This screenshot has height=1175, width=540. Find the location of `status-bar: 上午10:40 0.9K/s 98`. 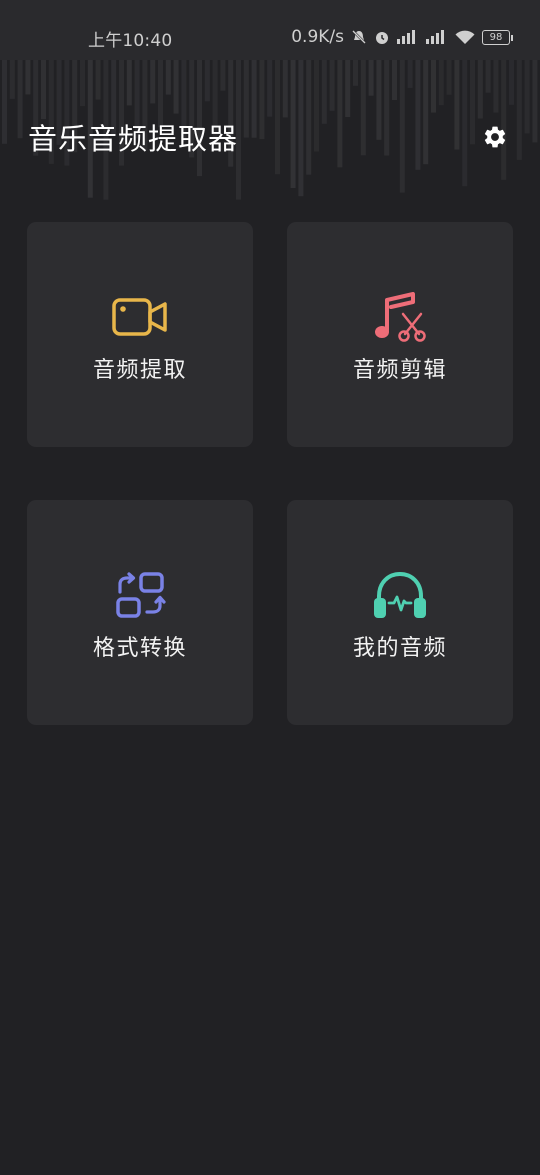

status-bar: 上午10:40 0.9K/s 98 is located at coordinates (270, 30).